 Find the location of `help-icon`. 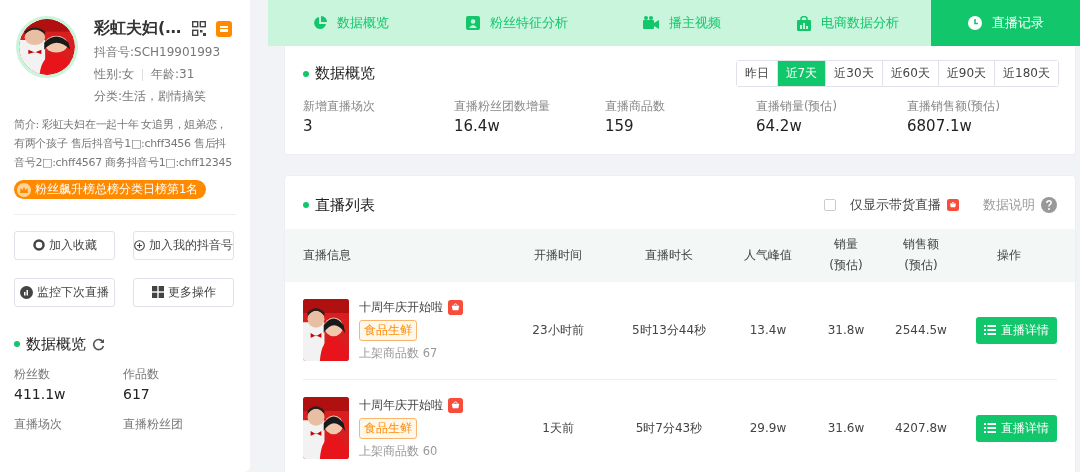

help-icon is located at coordinates (1049, 205).